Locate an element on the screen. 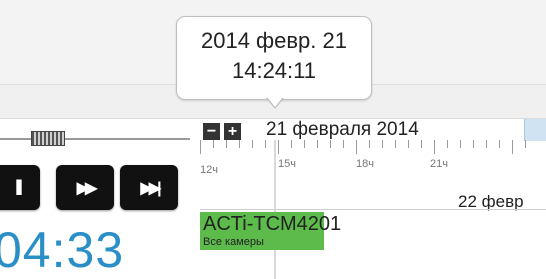 The height and width of the screenshot is (279, 546). skip-to-end-icon: ▶▶| is located at coordinates (150, 188).